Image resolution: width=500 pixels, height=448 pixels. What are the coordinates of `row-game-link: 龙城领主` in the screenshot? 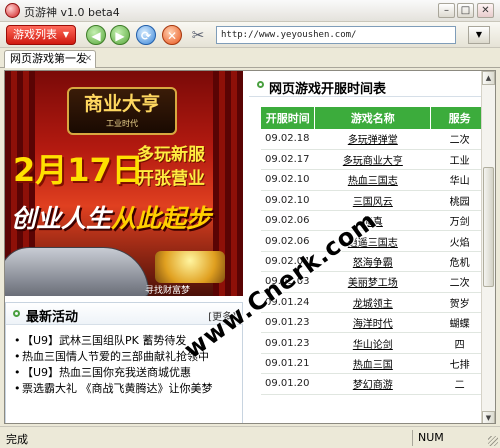 It's located at (372, 303).